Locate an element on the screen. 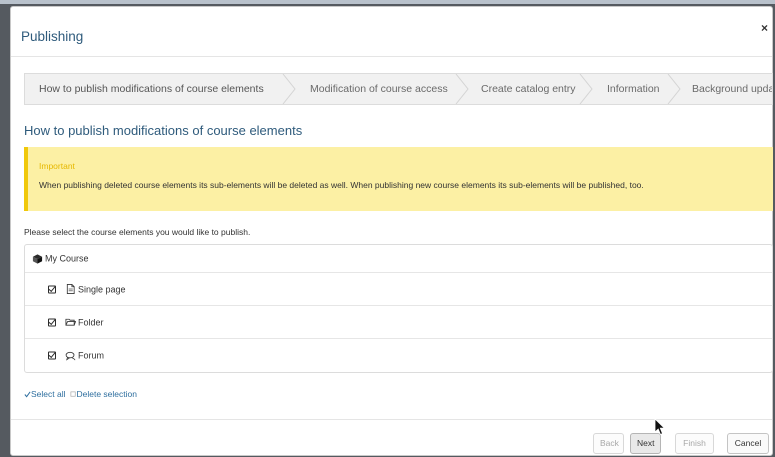 This screenshot has height=457, width=775. step-catalog-entry: Create catalog entry is located at coordinates (532, 89).